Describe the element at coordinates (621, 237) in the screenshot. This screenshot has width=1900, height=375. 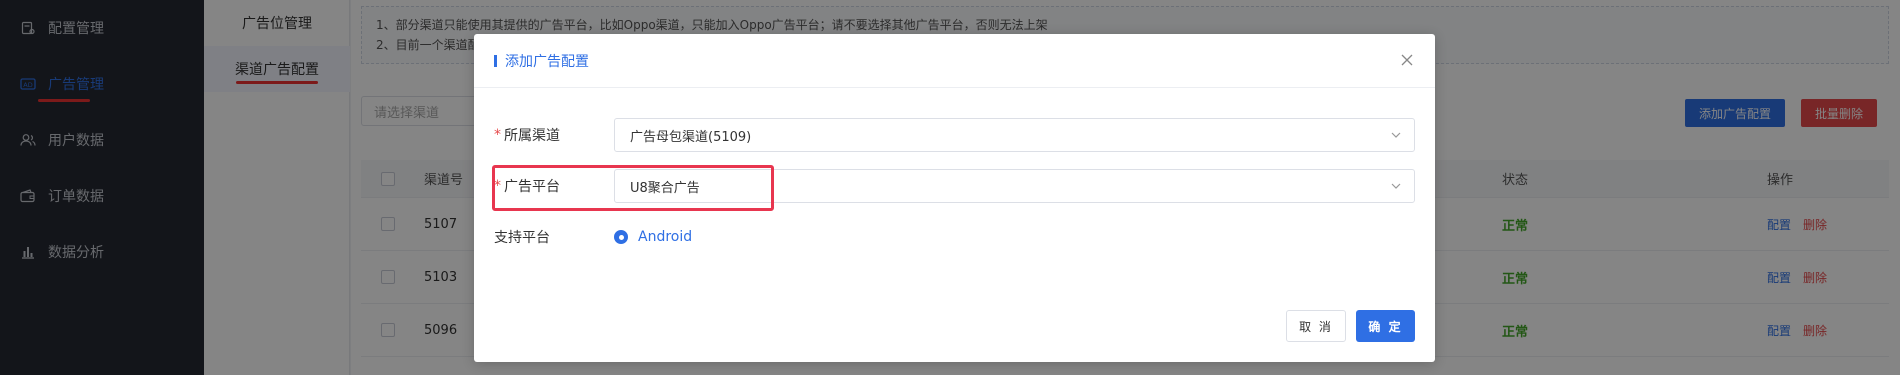
I see `radio-checked-icon` at that location.